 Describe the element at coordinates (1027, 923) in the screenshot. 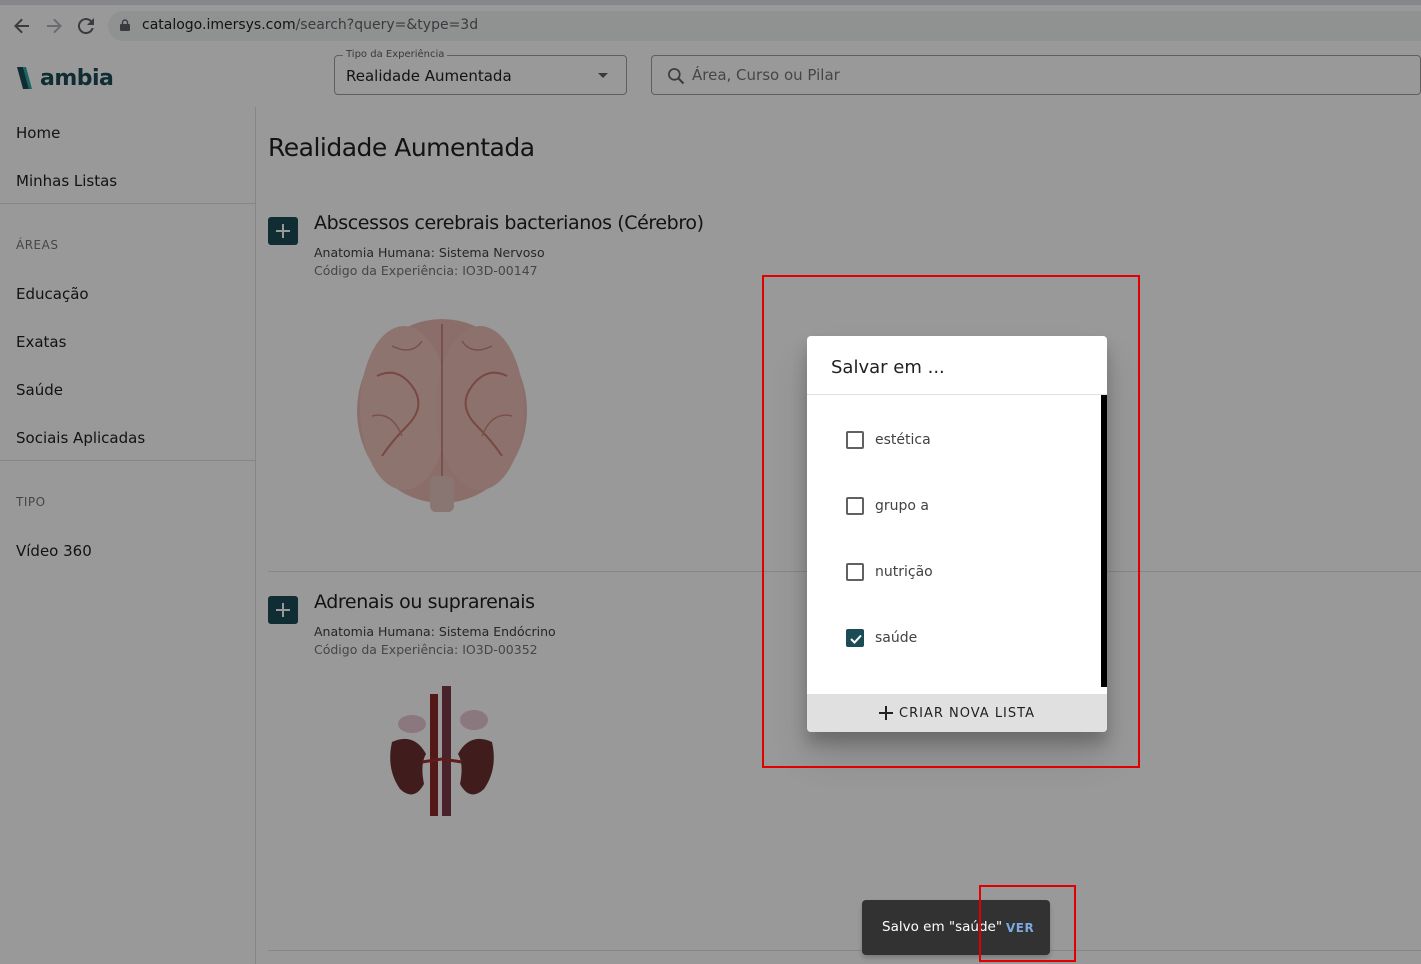

I see `annotation-box-snackbar-action` at that location.